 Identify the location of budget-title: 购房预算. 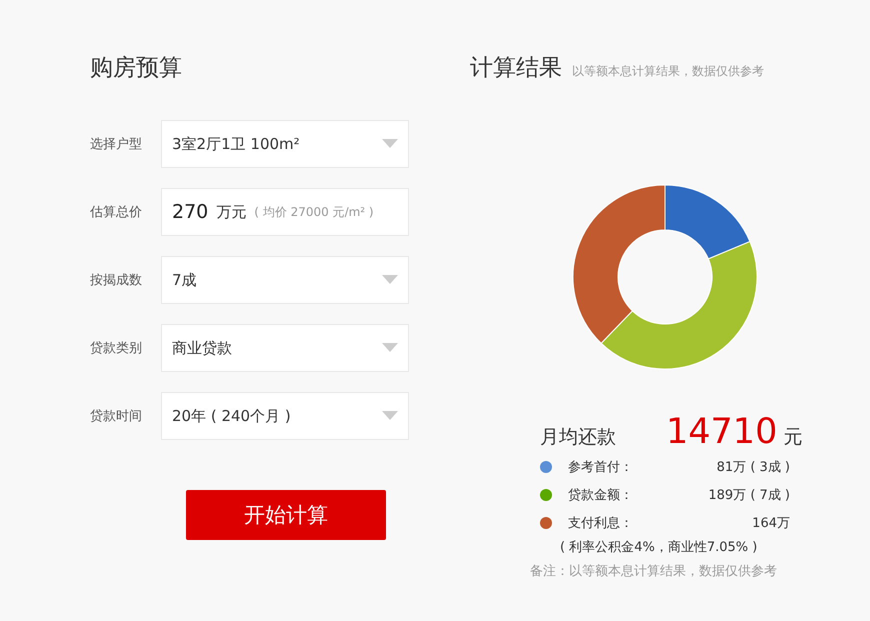
(136, 68).